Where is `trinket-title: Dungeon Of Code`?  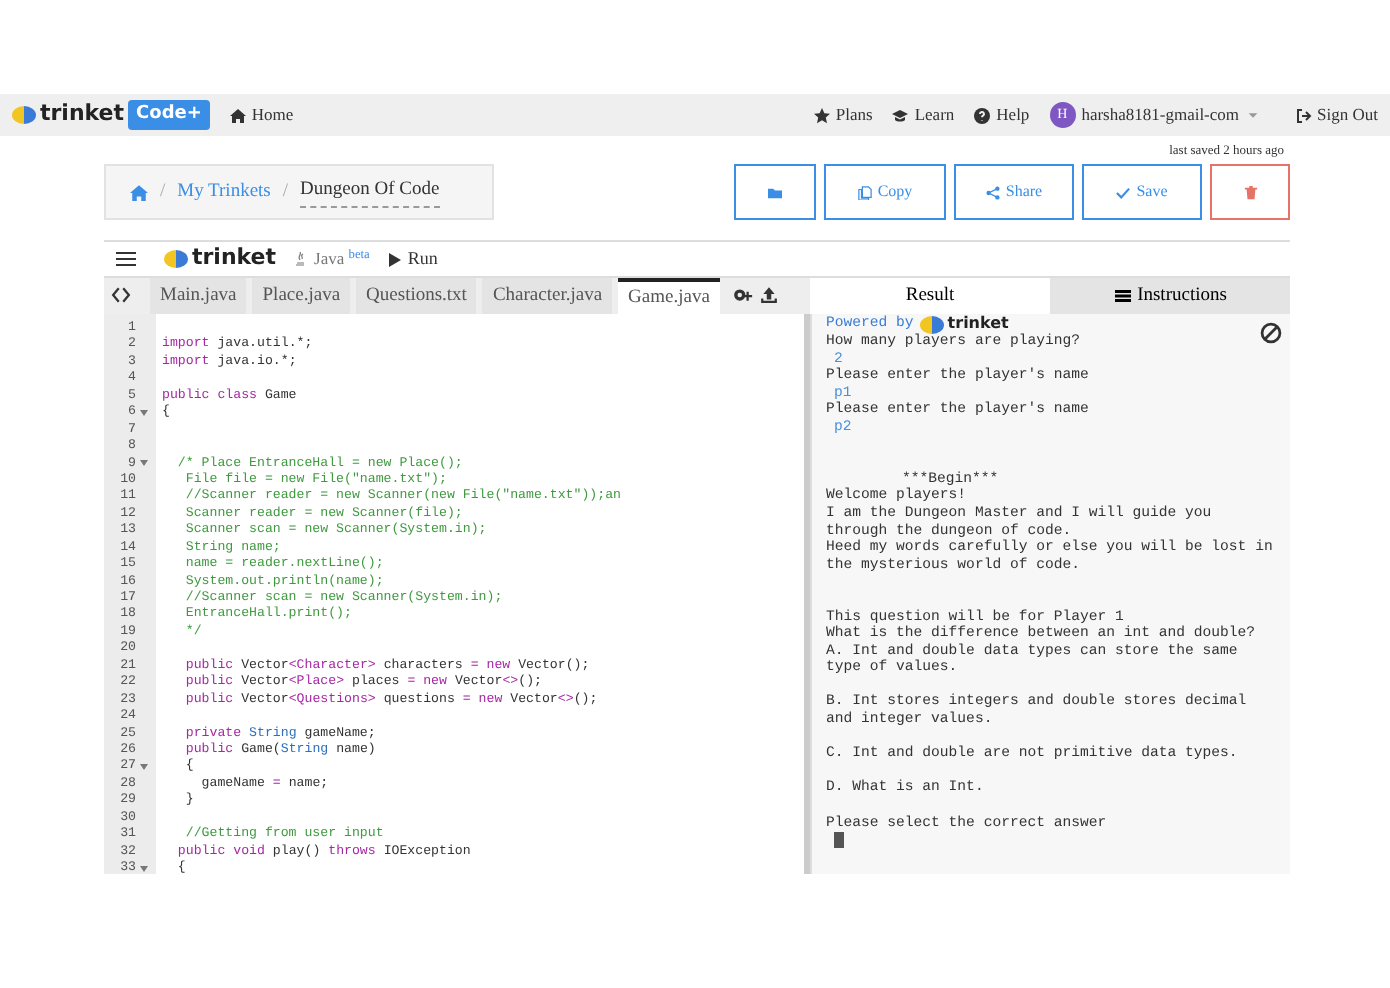 trinket-title: Dungeon Of Code is located at coordinates (370, 192).